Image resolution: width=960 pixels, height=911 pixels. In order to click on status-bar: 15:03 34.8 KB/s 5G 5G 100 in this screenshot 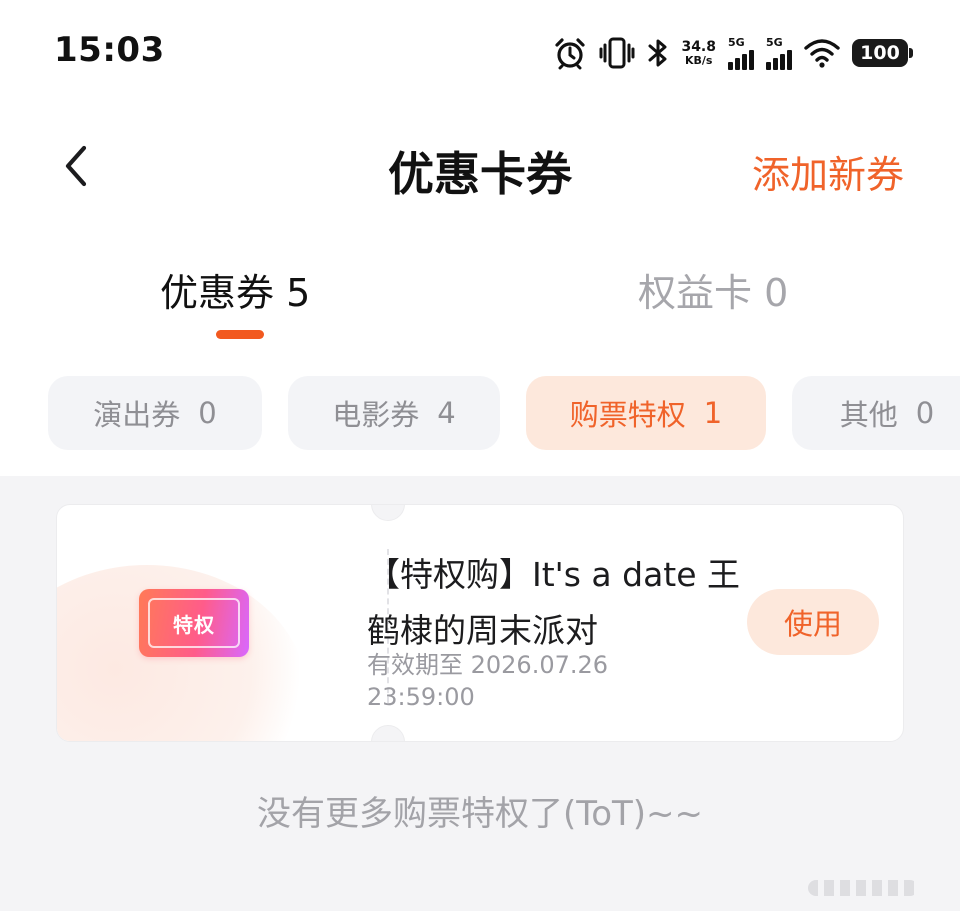, I will do `click(480, 50)`.